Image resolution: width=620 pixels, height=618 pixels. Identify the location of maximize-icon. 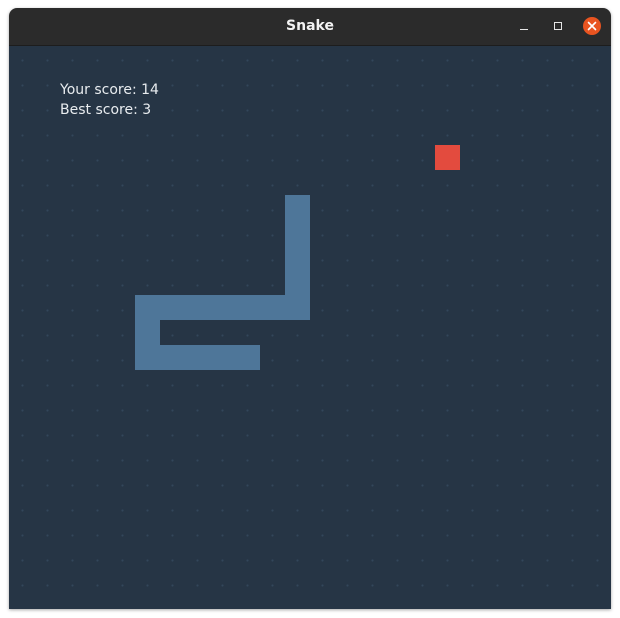
(558, 26).